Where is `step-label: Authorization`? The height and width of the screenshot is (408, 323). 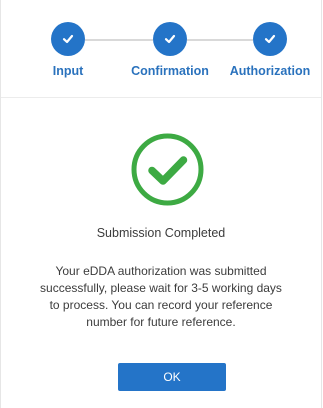 step-label: Authorization is located at coordinates (270, 71).